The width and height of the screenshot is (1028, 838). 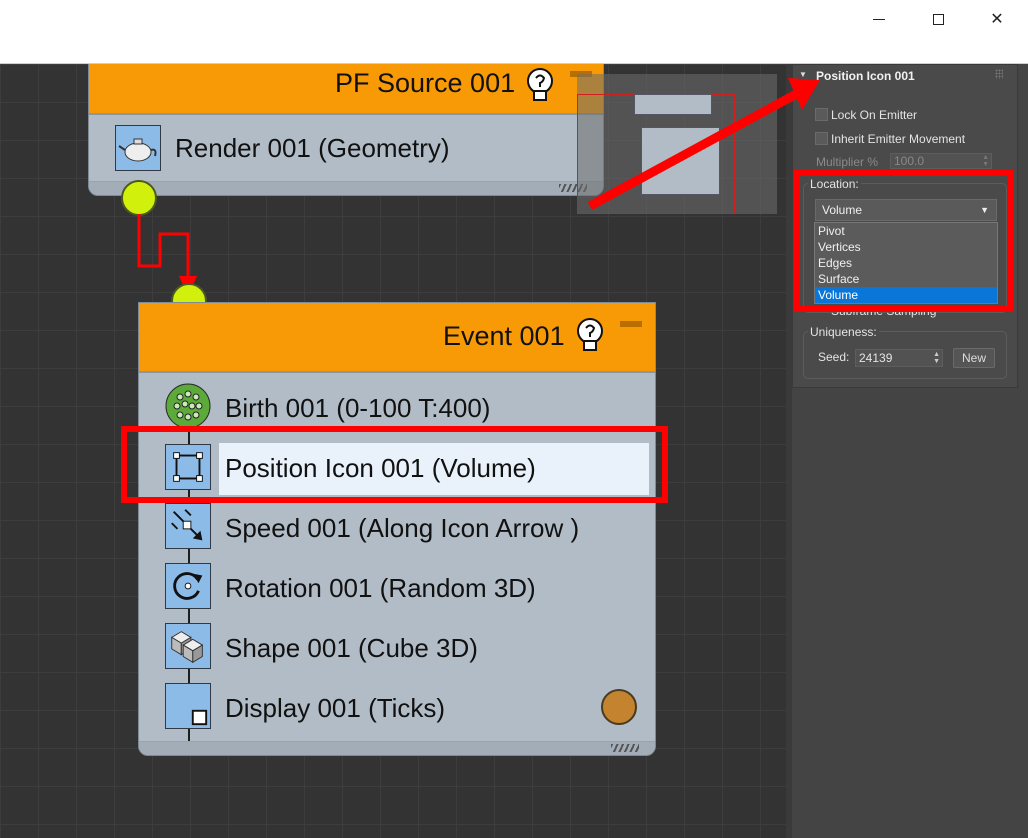 I want to click on birth-icon, so click(x=188, y=406).